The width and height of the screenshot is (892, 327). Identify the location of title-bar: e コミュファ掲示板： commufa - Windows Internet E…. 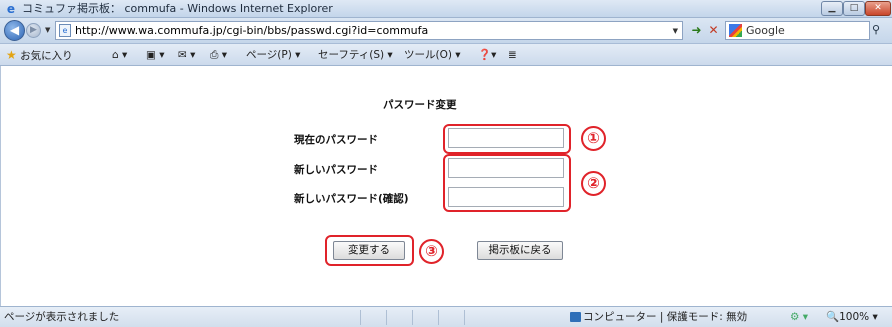
(446, 9).